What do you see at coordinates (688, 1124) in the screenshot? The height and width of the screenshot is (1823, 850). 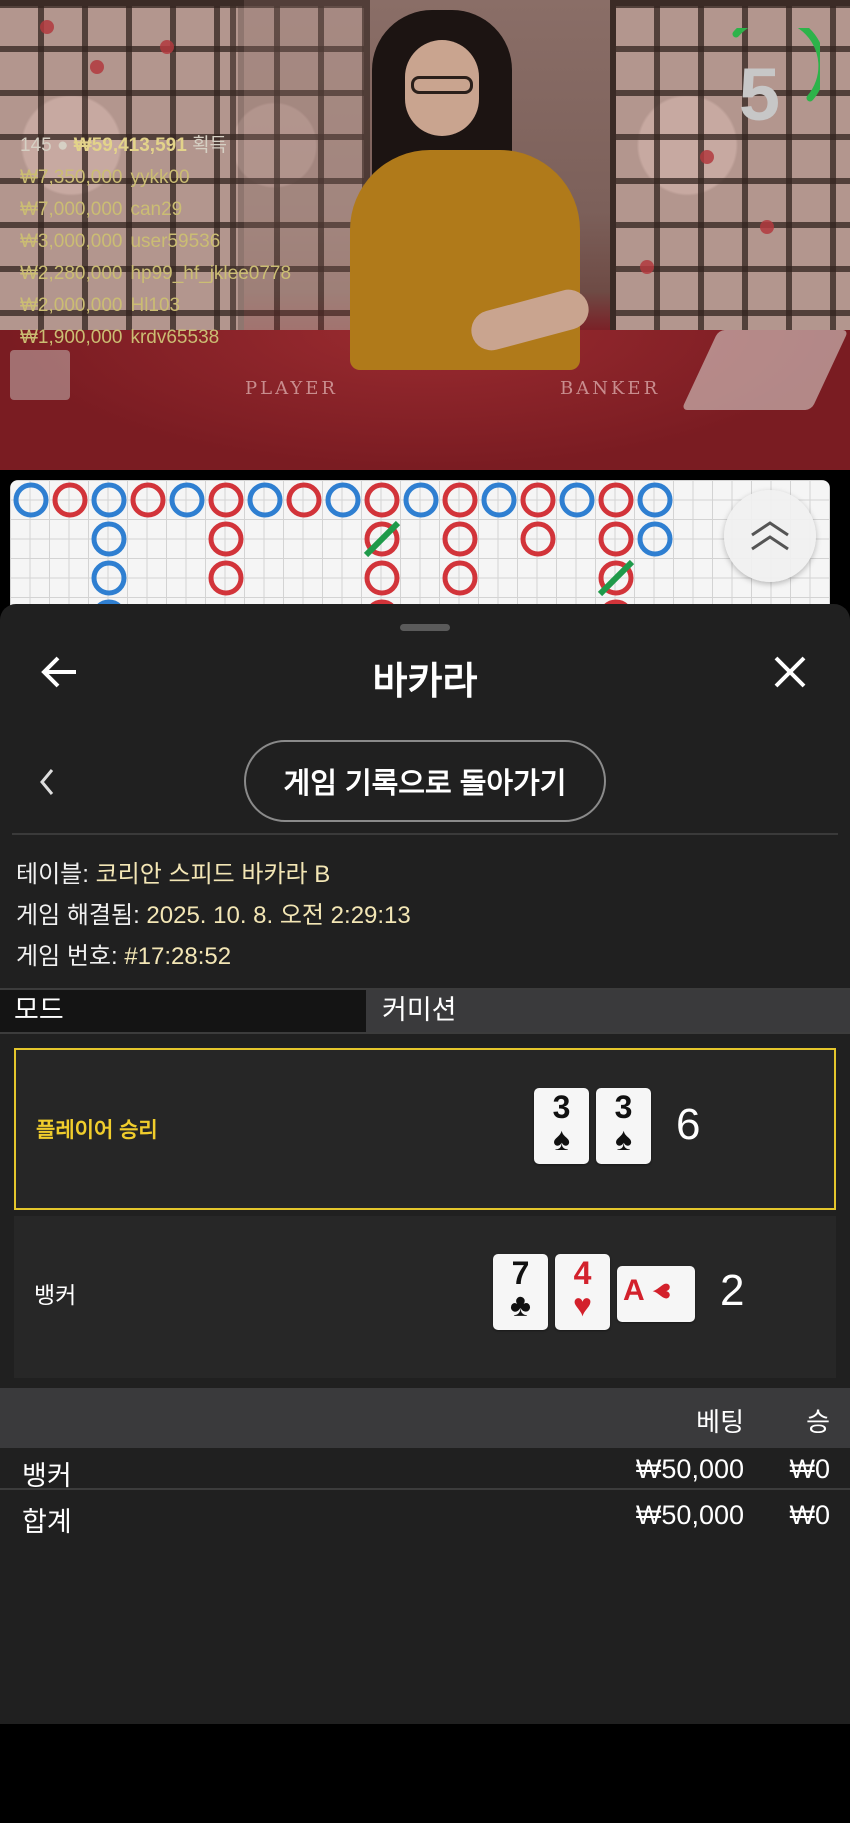 I see `player-score: 6` at bounding box center [688, 1124].